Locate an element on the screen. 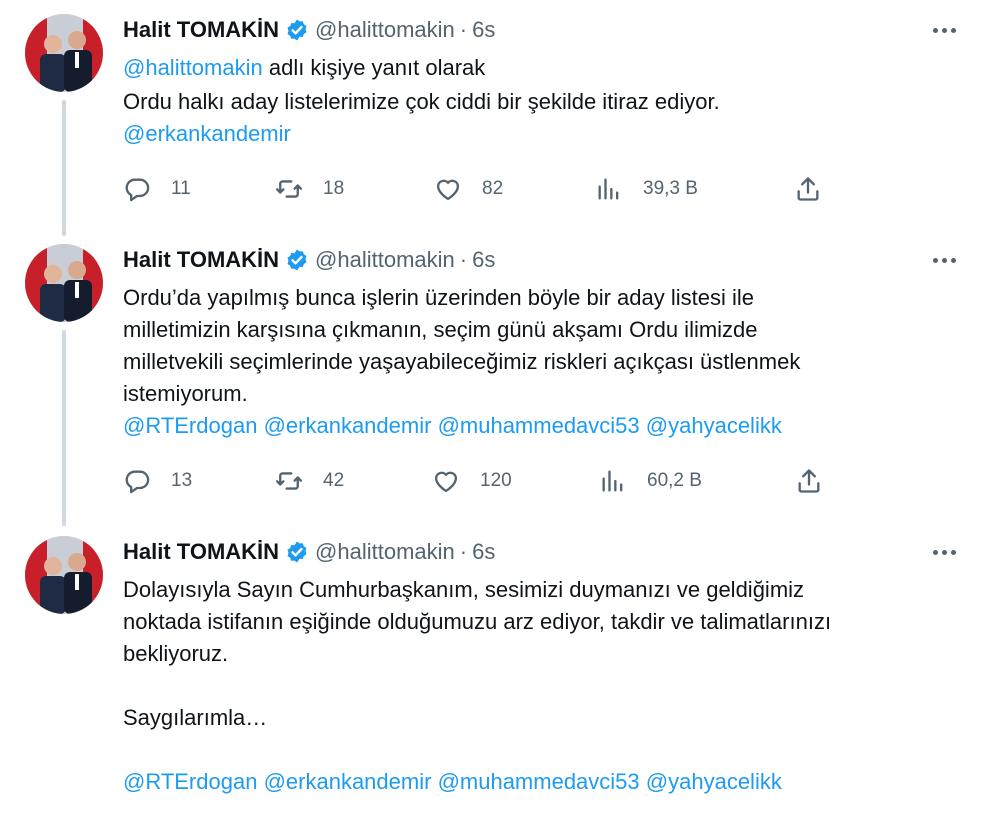 The width and height of the screenshot is (991, 818). reply-count: 11 is located at coordinates (181, 188).